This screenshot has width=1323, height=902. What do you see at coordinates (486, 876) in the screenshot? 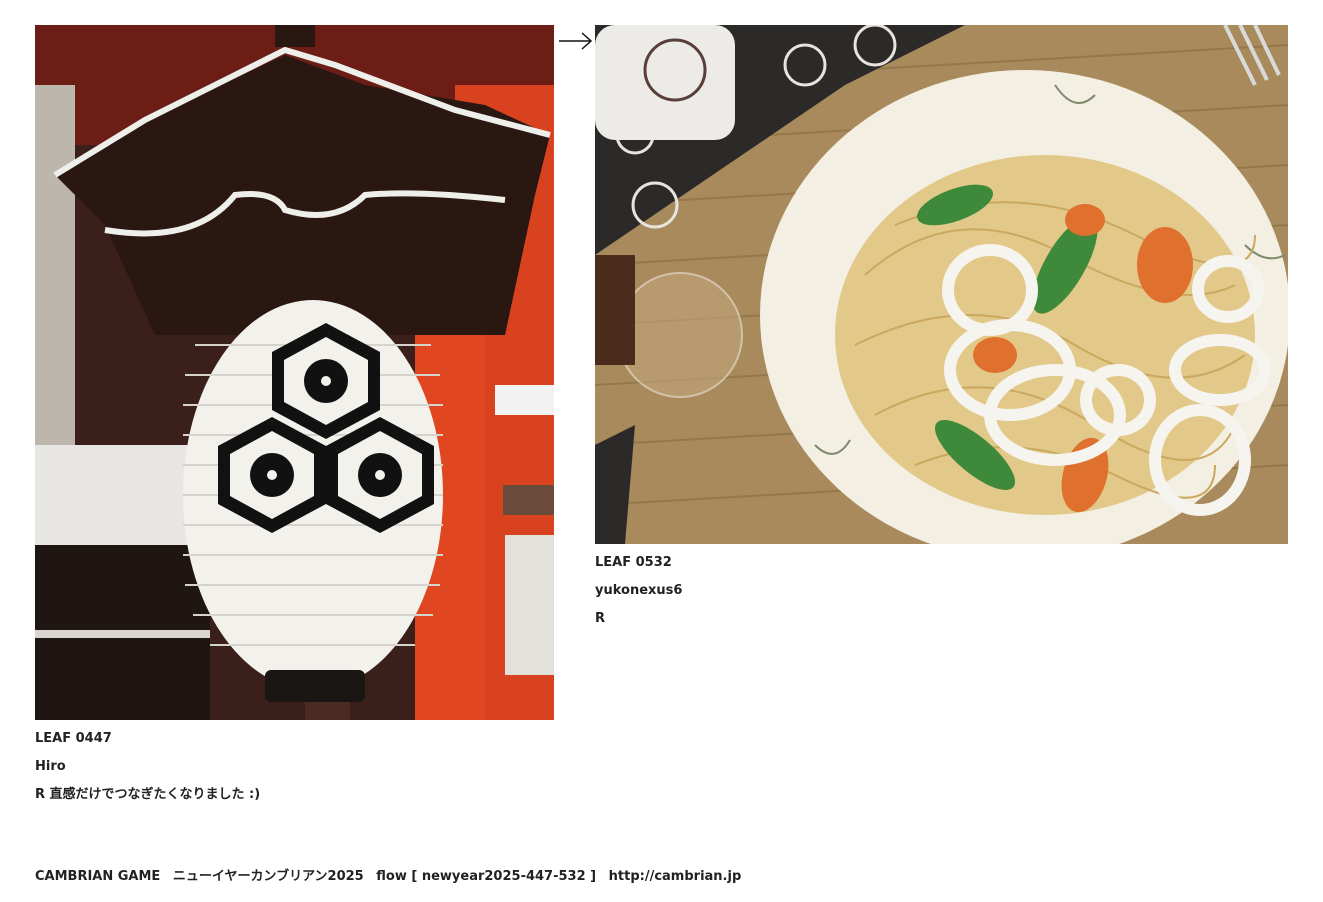
I see `flow-id: flow [ newyear2025-447-532 ]` at bounding box center [486, 876].